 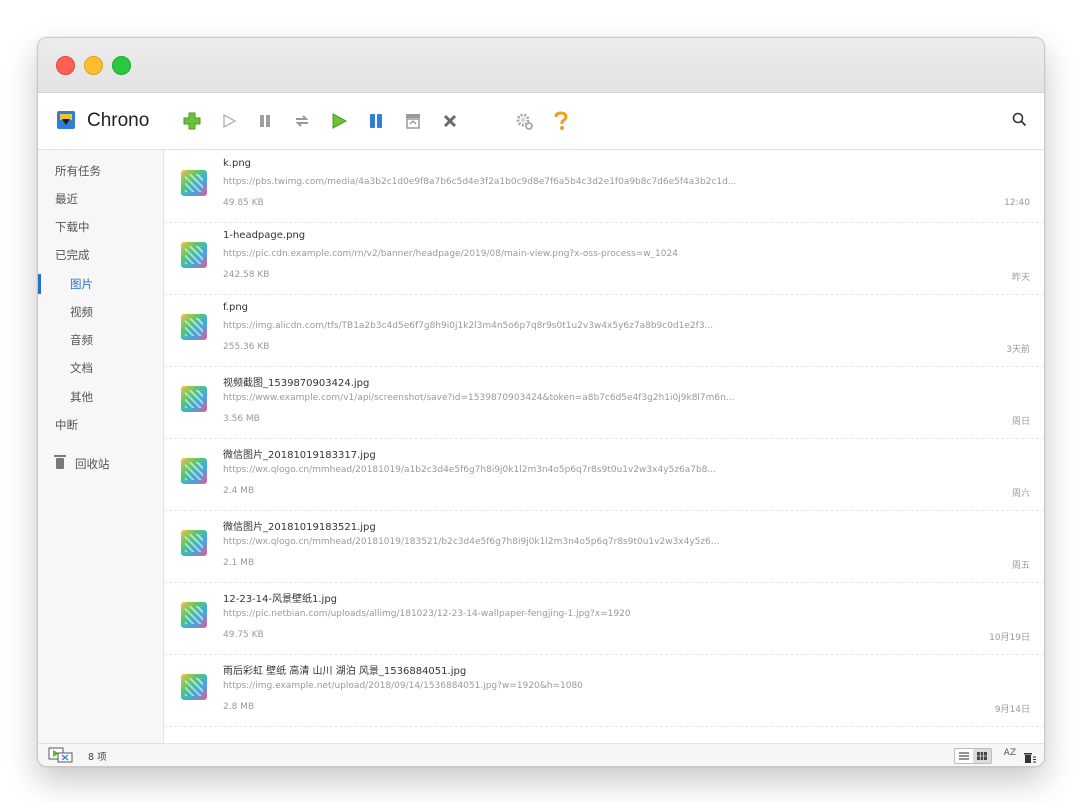 I want to click on file-size: 49.75 KB, so click(x=243, y=635).